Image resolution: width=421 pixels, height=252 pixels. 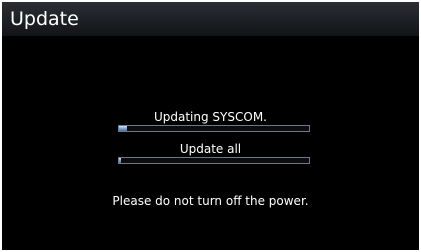 What do you see at coordinates (214, 160) in the screenshot?
I see `overall-progress-bar` at bounding box center [214, 160].